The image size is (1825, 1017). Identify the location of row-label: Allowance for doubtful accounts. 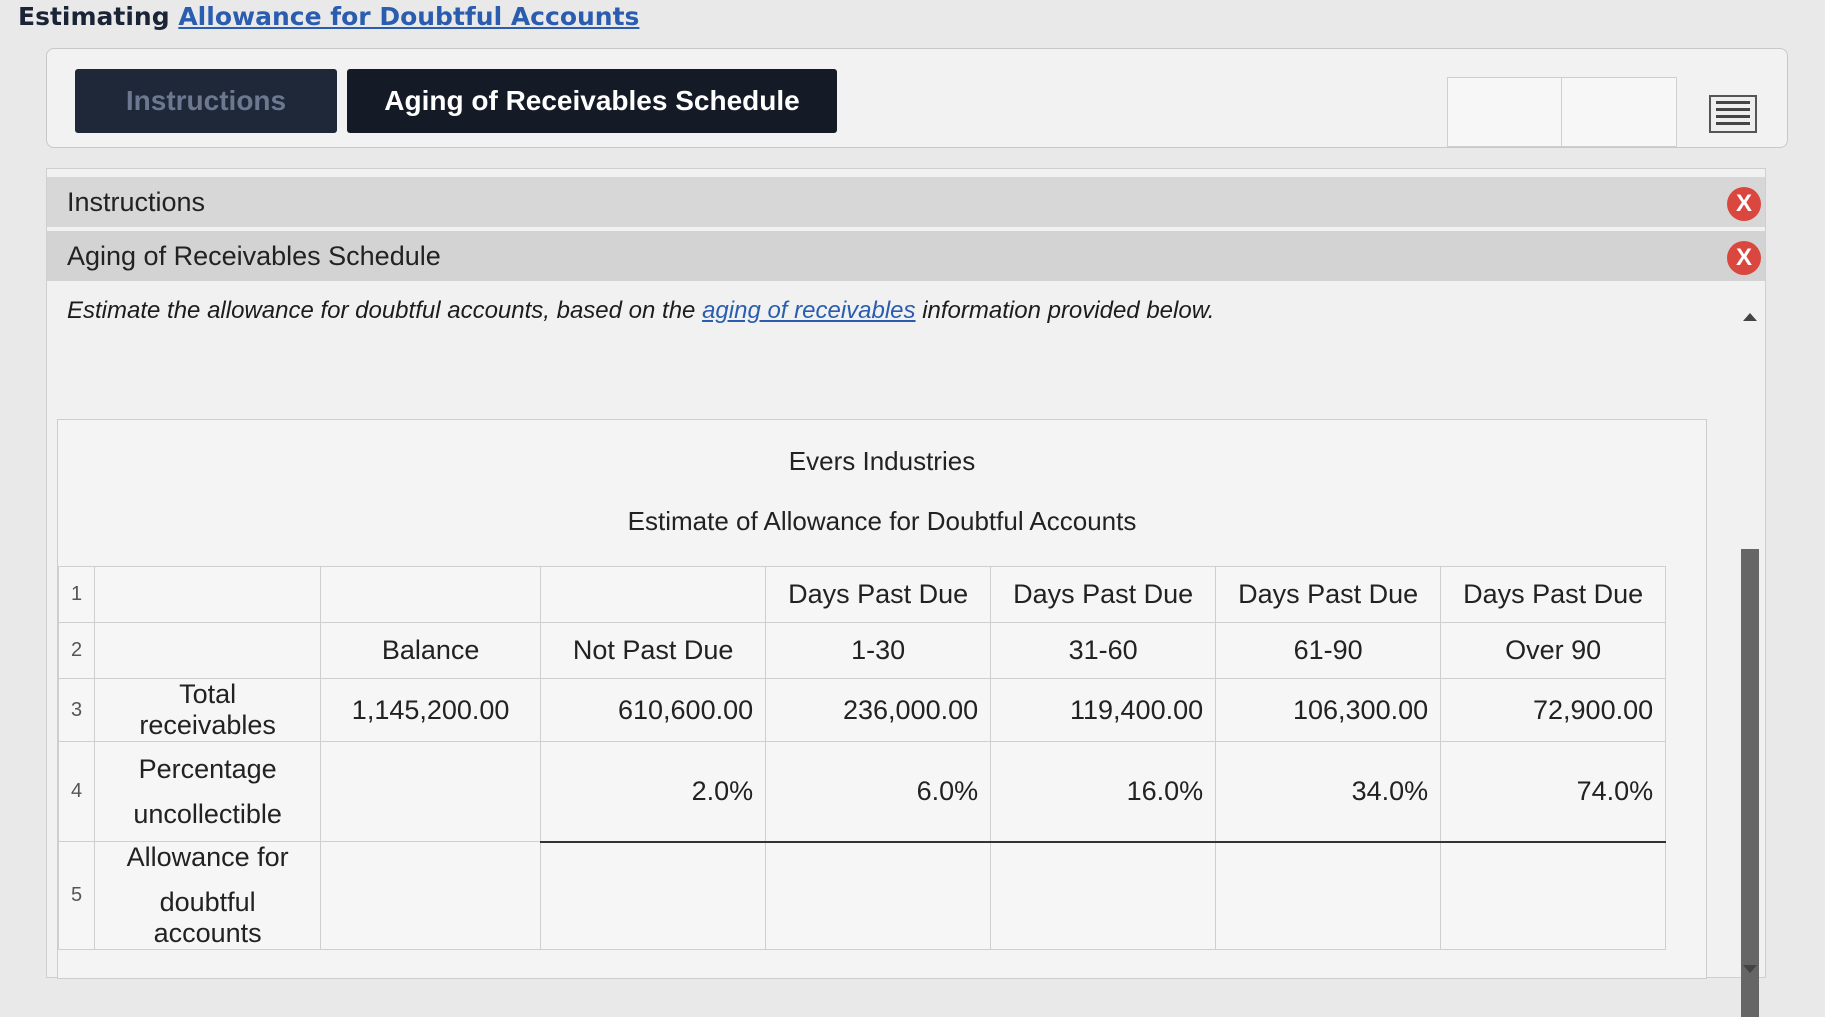
(208, 895).